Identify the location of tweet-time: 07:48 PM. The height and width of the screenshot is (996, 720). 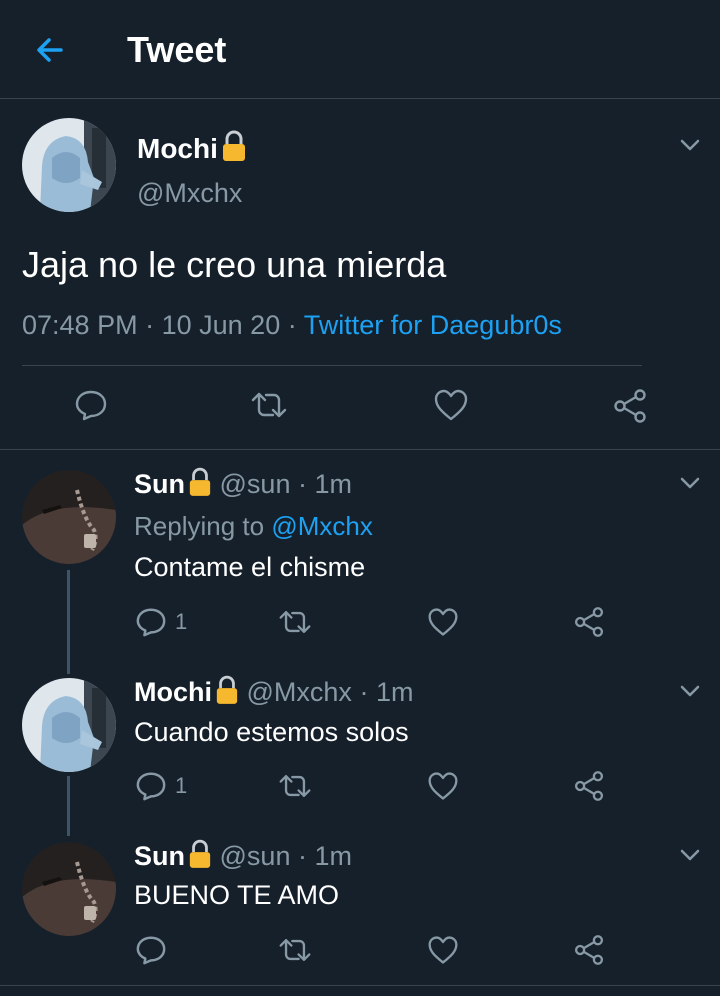
(80, 325).